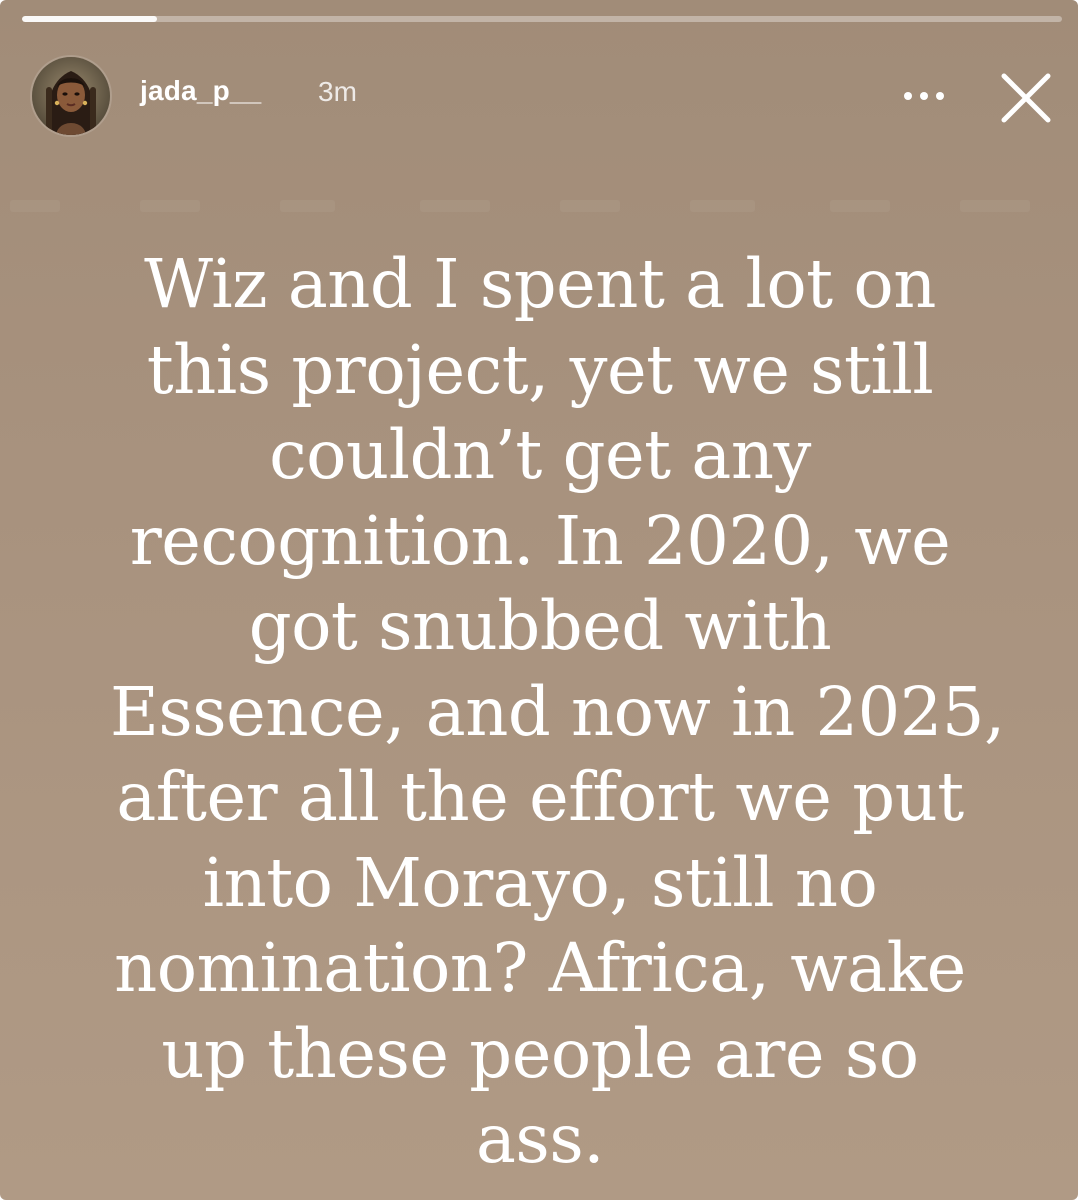  Describe the element at coordinates (337, 91) in the screenshot. I see `post-timestamp: 3m` at that location.